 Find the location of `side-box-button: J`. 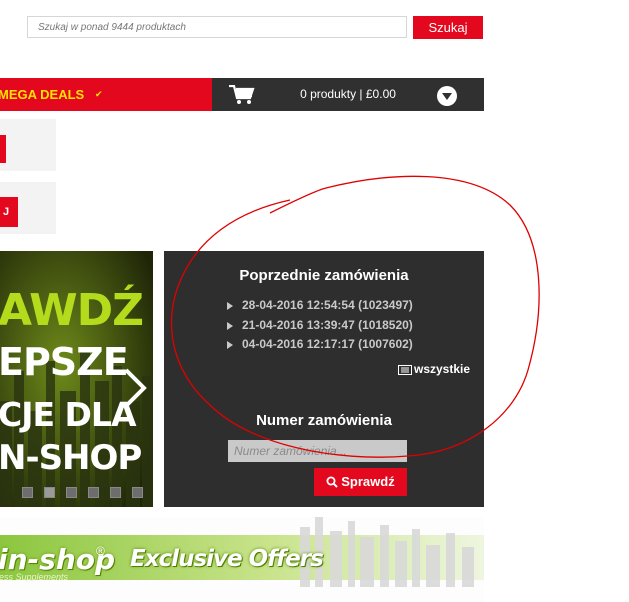

side-box-button: J is located at coordinates (9, 212).